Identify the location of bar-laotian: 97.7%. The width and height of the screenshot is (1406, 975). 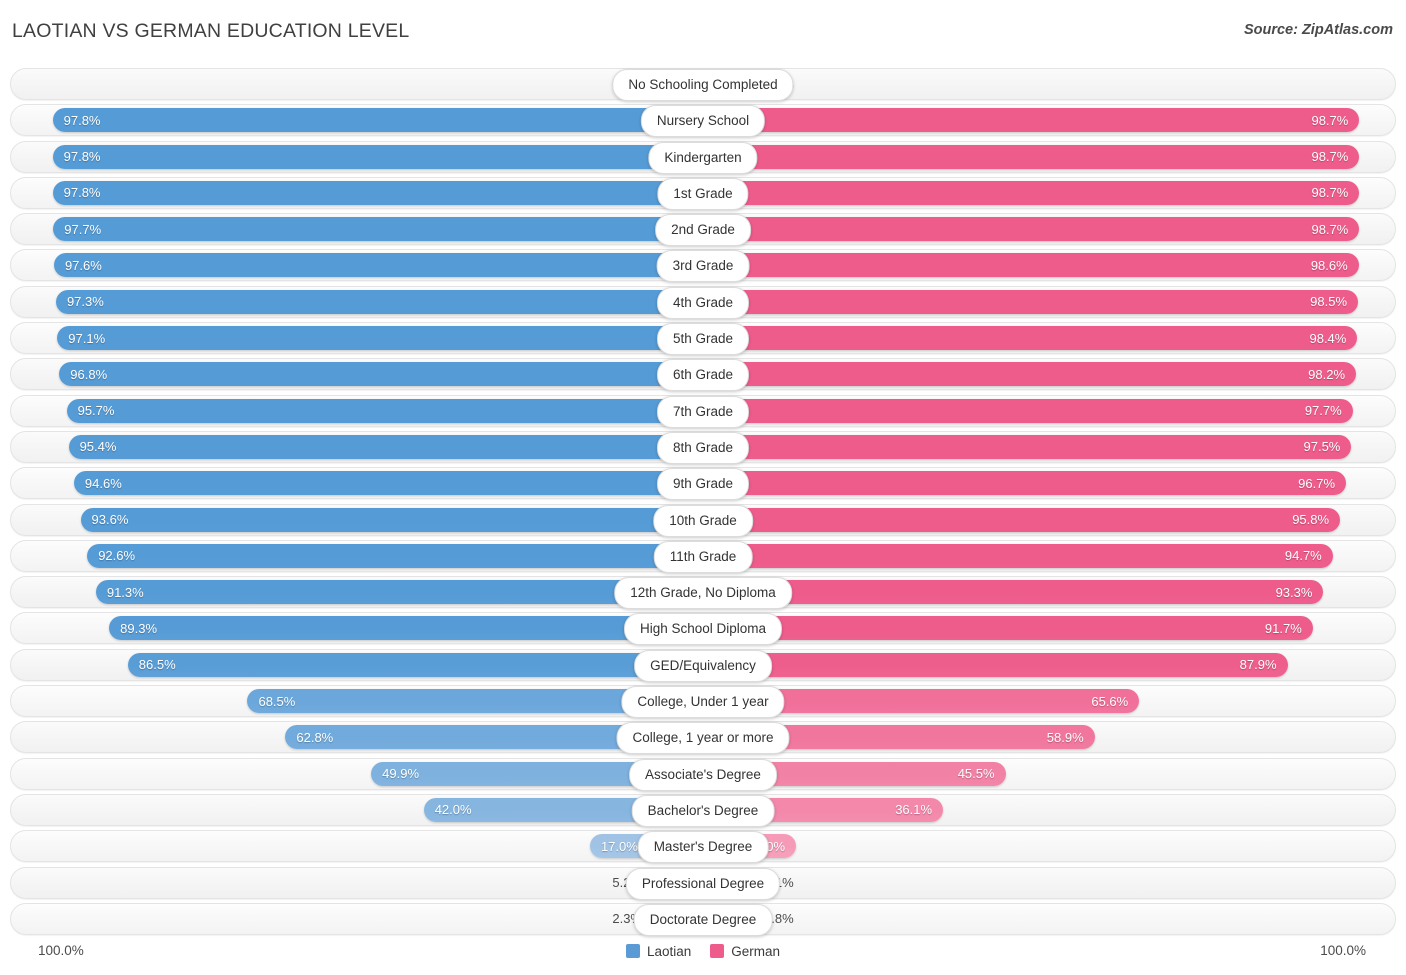
(378, 229).